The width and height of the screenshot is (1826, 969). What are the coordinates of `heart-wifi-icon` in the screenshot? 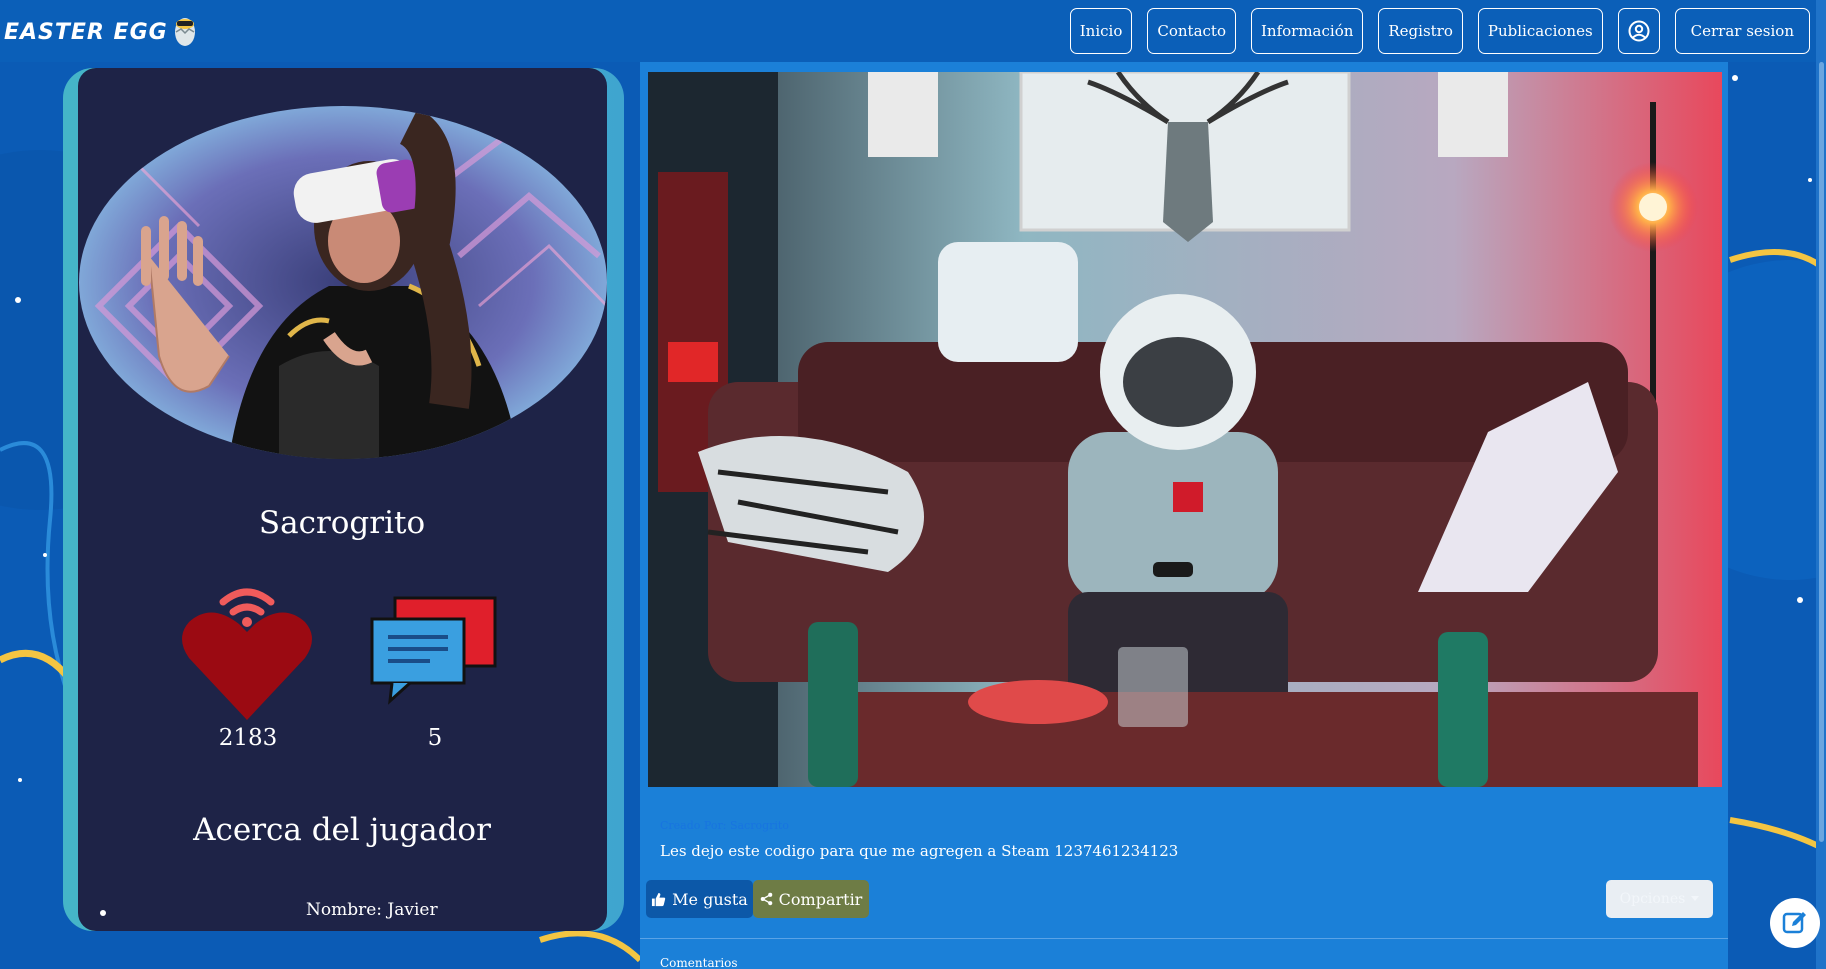 It's located at (247, 647).